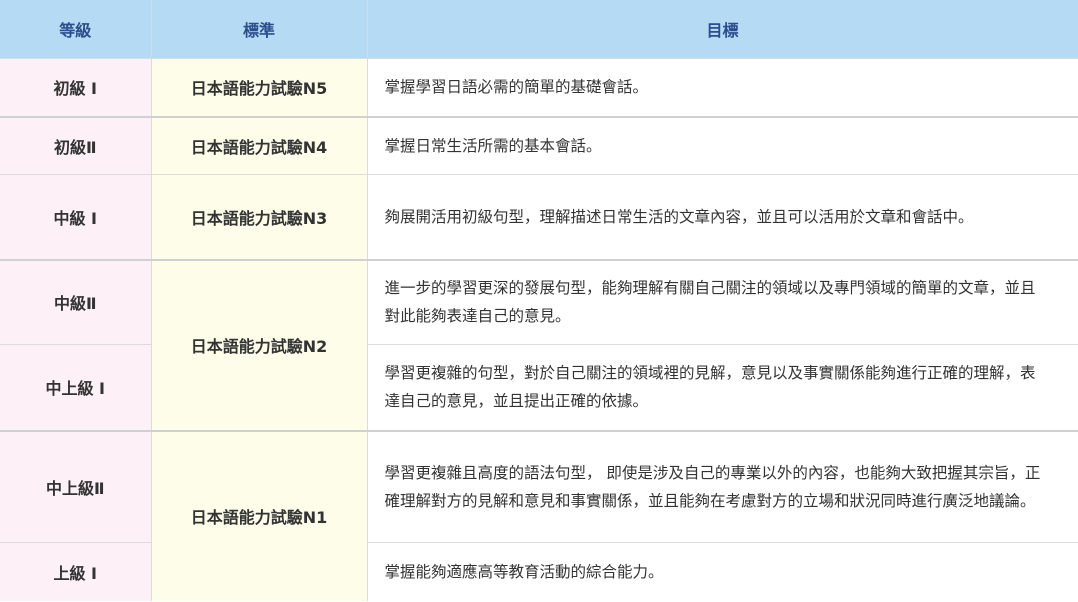 The image size is (1078, 602). Describe the element at coordinates (722, 571) in the screenshot. I see `goal-cell: 掌握能夠適應高等教育活動的綜合能力。` at that location.